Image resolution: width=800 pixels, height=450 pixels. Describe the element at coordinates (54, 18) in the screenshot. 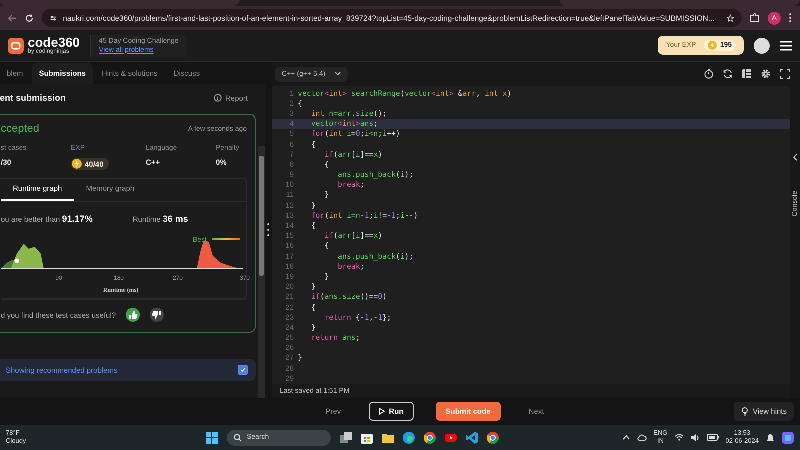

I see `site-settings-icon` at that location.